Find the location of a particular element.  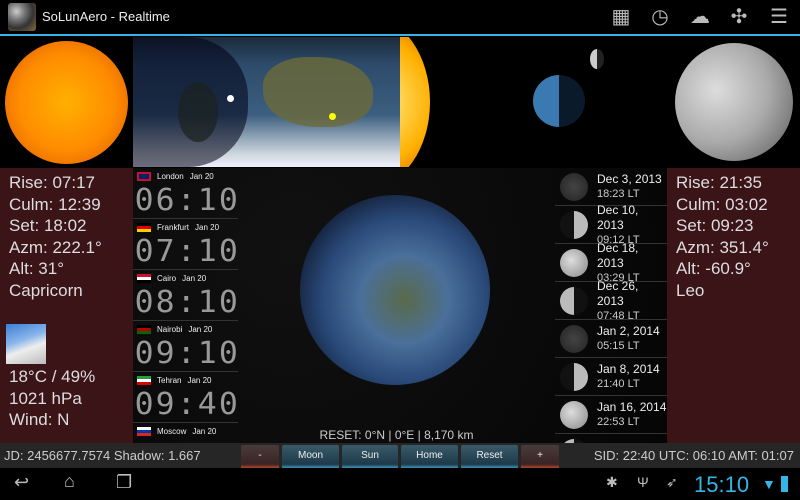

world-clock-item: Frankfurt Jan 20 07:10 is located at coordinates (185, 244).